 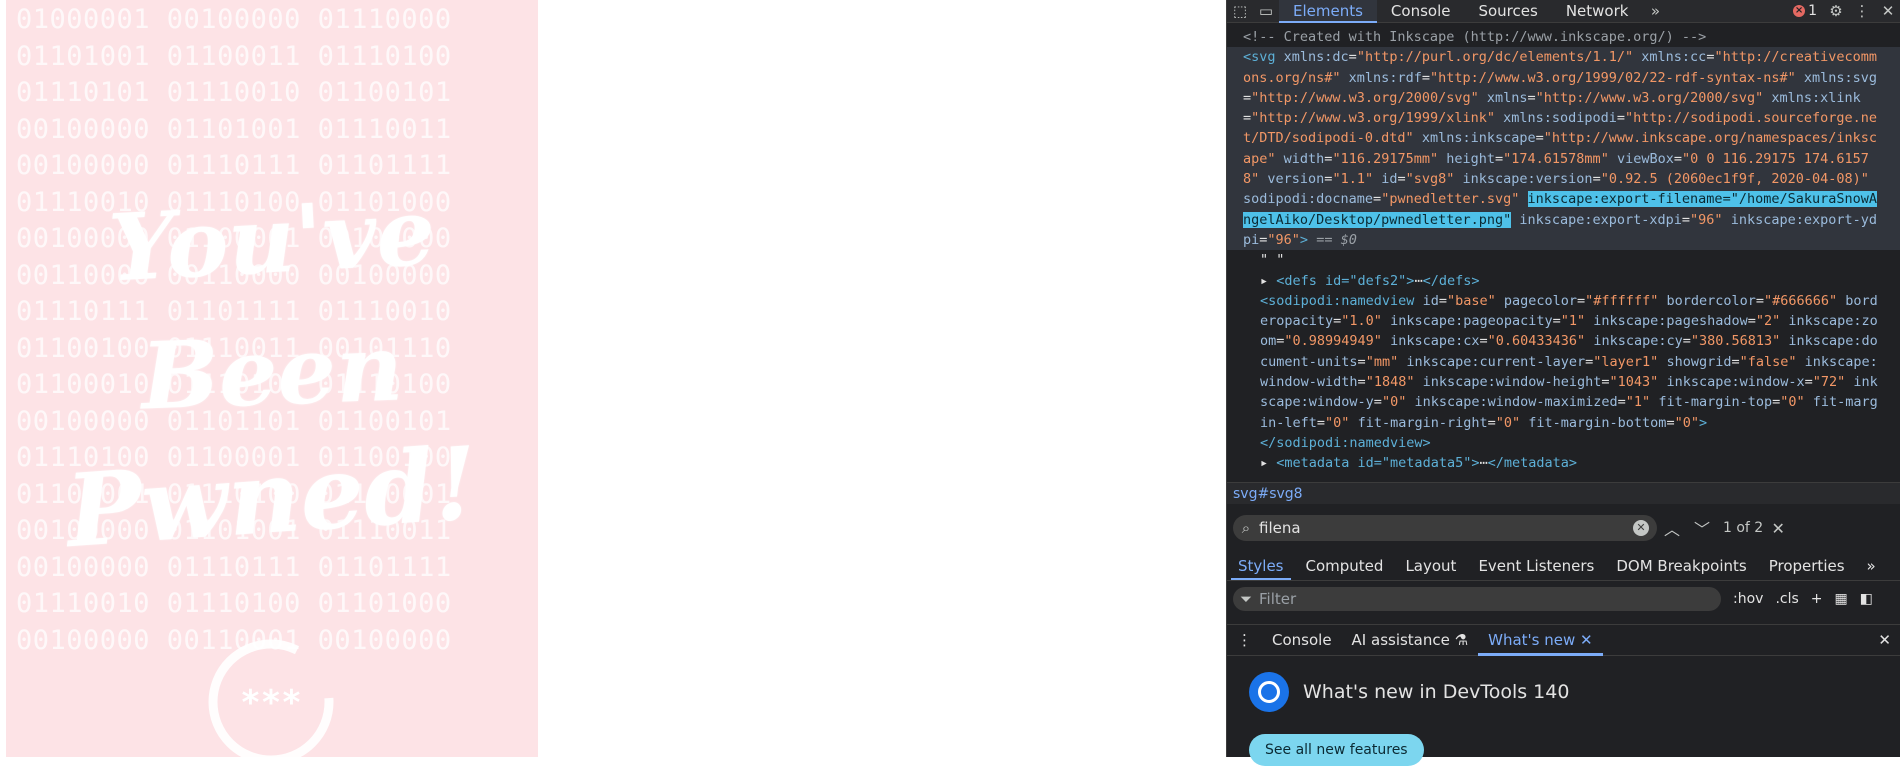 I want to click on more-tabs-icon: », so click(x=1655, y=11).